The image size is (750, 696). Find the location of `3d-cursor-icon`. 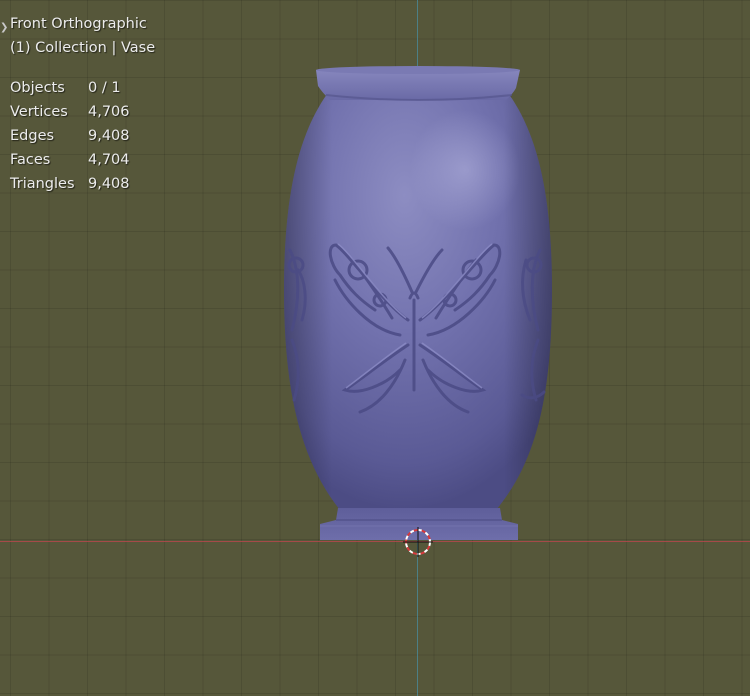

3d-cursor-icon is located at coordinates (418, 542).